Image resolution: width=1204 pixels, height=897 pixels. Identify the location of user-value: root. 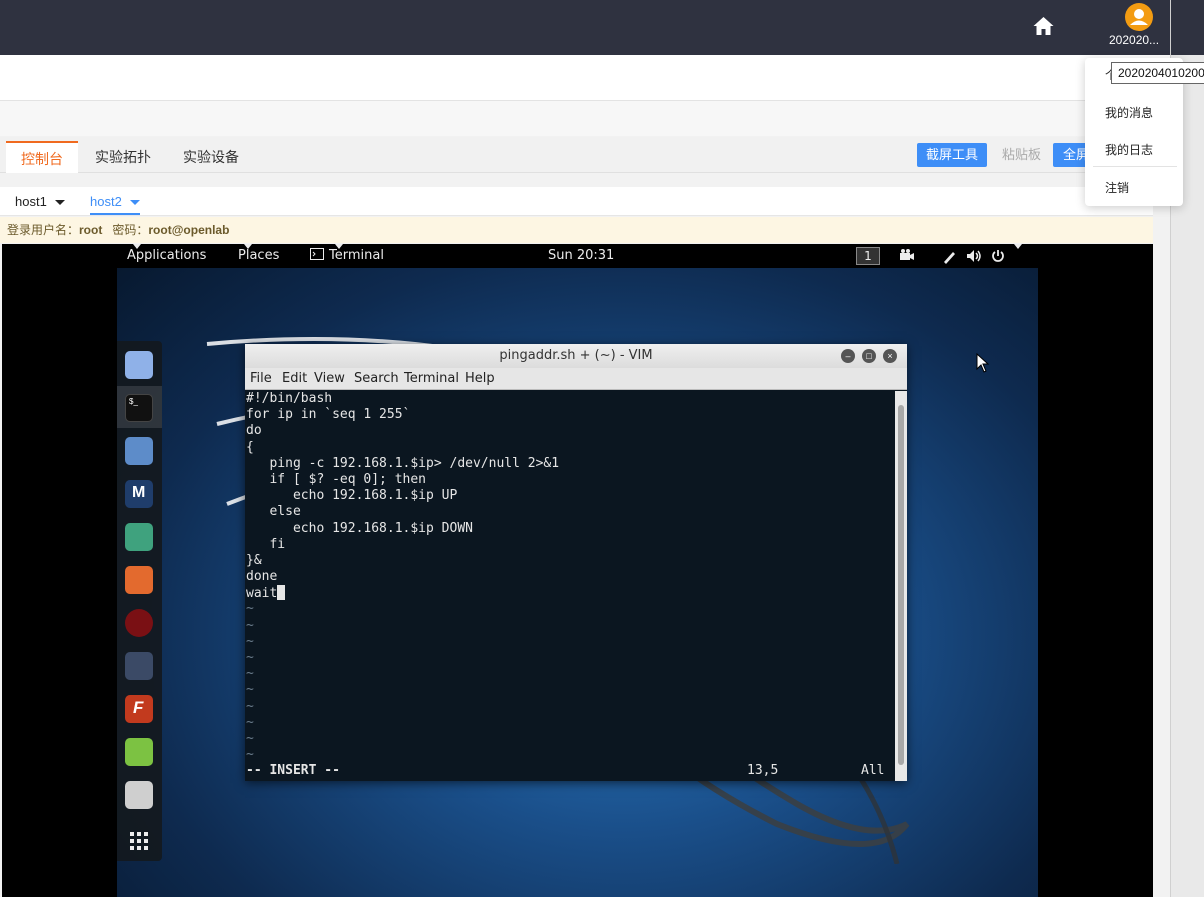
(91, 230).